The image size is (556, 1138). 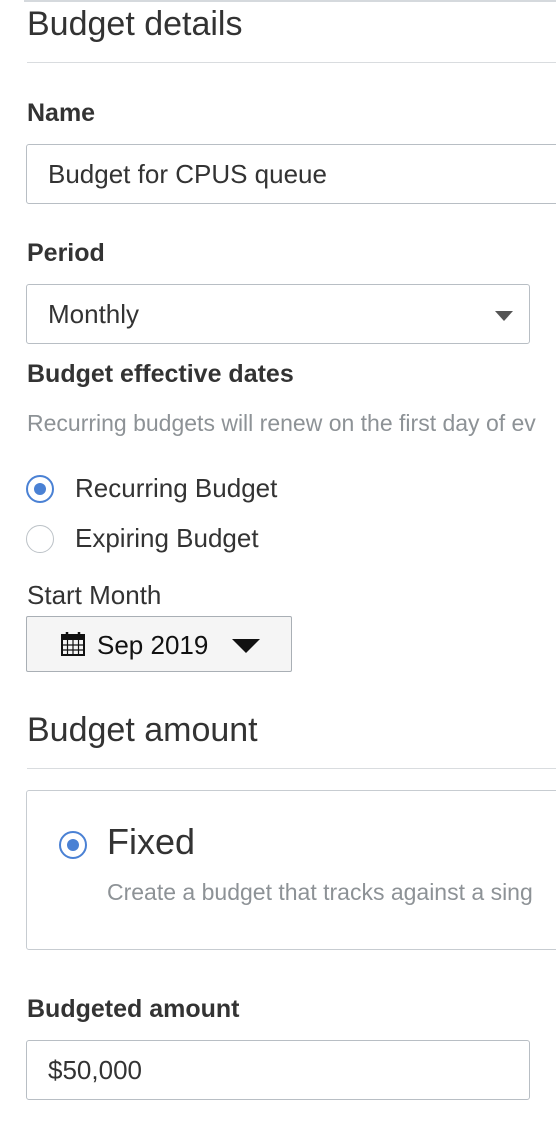 I want to click on fixed-radio, so click(x=73, y=845).